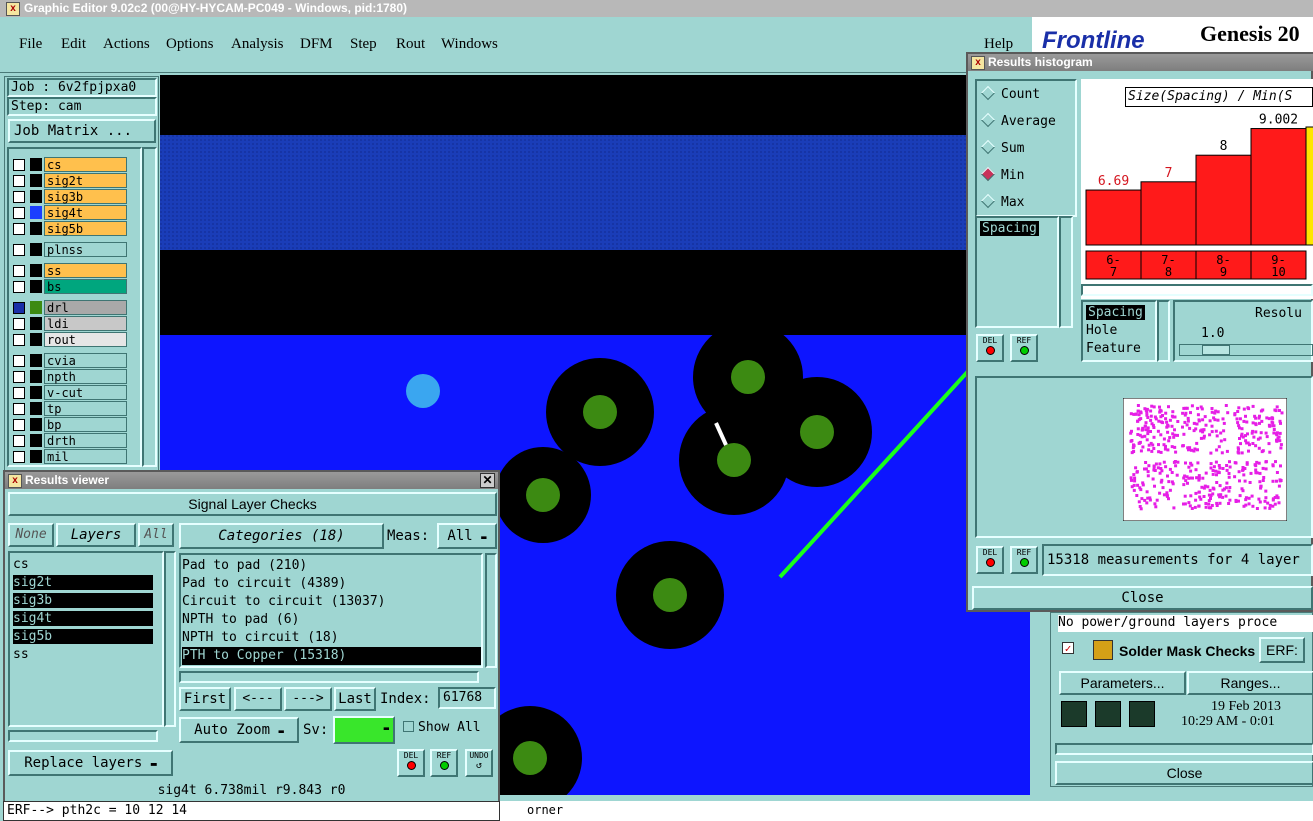 The width and height of the screenshot is (1313, 821). What do you see at coordinates (1009, 228) in the screenshot?
I see `top-list-spacing: Spacing` at bounding box center [1009, 228].